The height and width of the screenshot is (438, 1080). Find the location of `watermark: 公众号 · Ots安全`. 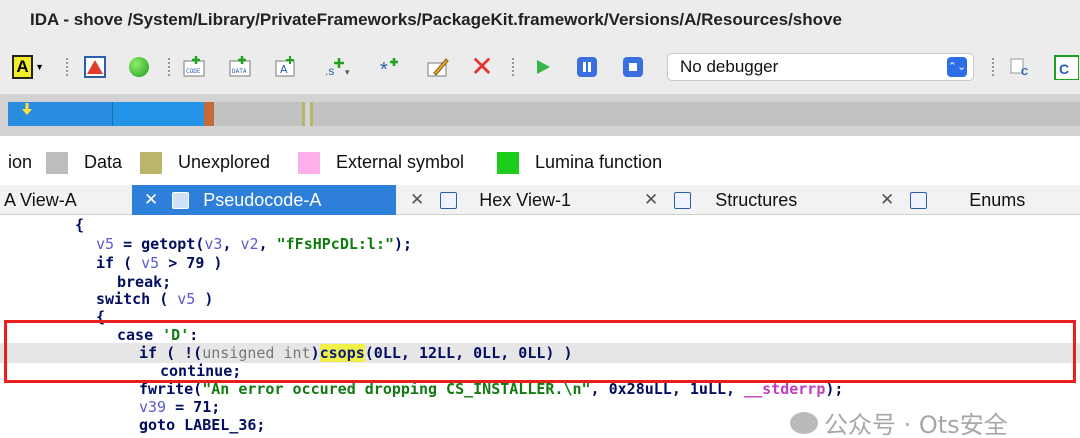

watermark: 公众号 · Ots安全 is located at coordinates (899, 421).